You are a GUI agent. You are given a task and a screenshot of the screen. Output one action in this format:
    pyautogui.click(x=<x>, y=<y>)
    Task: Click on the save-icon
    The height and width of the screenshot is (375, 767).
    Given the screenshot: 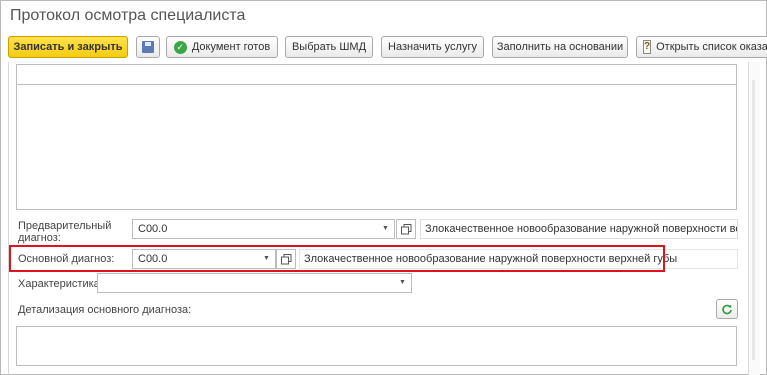 What is the action you would take?
    pyautogui.click(x=148, y=47)
    